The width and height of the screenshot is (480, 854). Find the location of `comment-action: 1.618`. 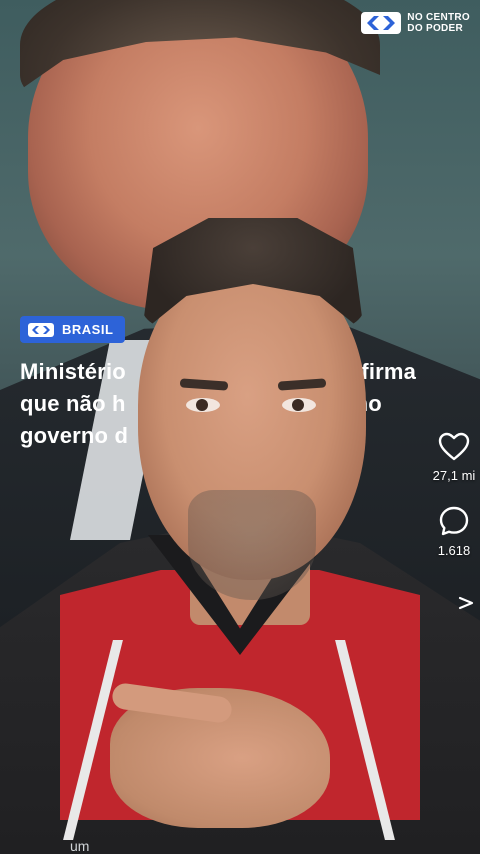

comment-action: 1.618 is located at coordinates (454, 531).